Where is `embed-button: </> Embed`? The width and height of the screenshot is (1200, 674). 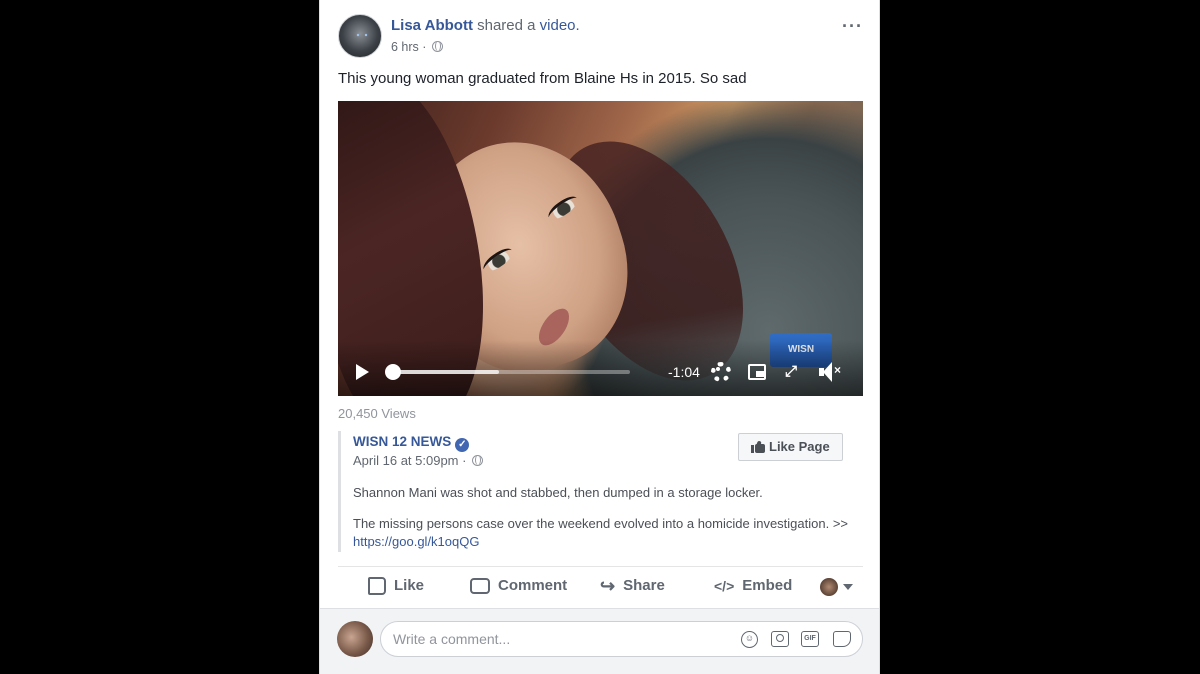 embed-button: </> Embed is located at coordinates (753, 587).